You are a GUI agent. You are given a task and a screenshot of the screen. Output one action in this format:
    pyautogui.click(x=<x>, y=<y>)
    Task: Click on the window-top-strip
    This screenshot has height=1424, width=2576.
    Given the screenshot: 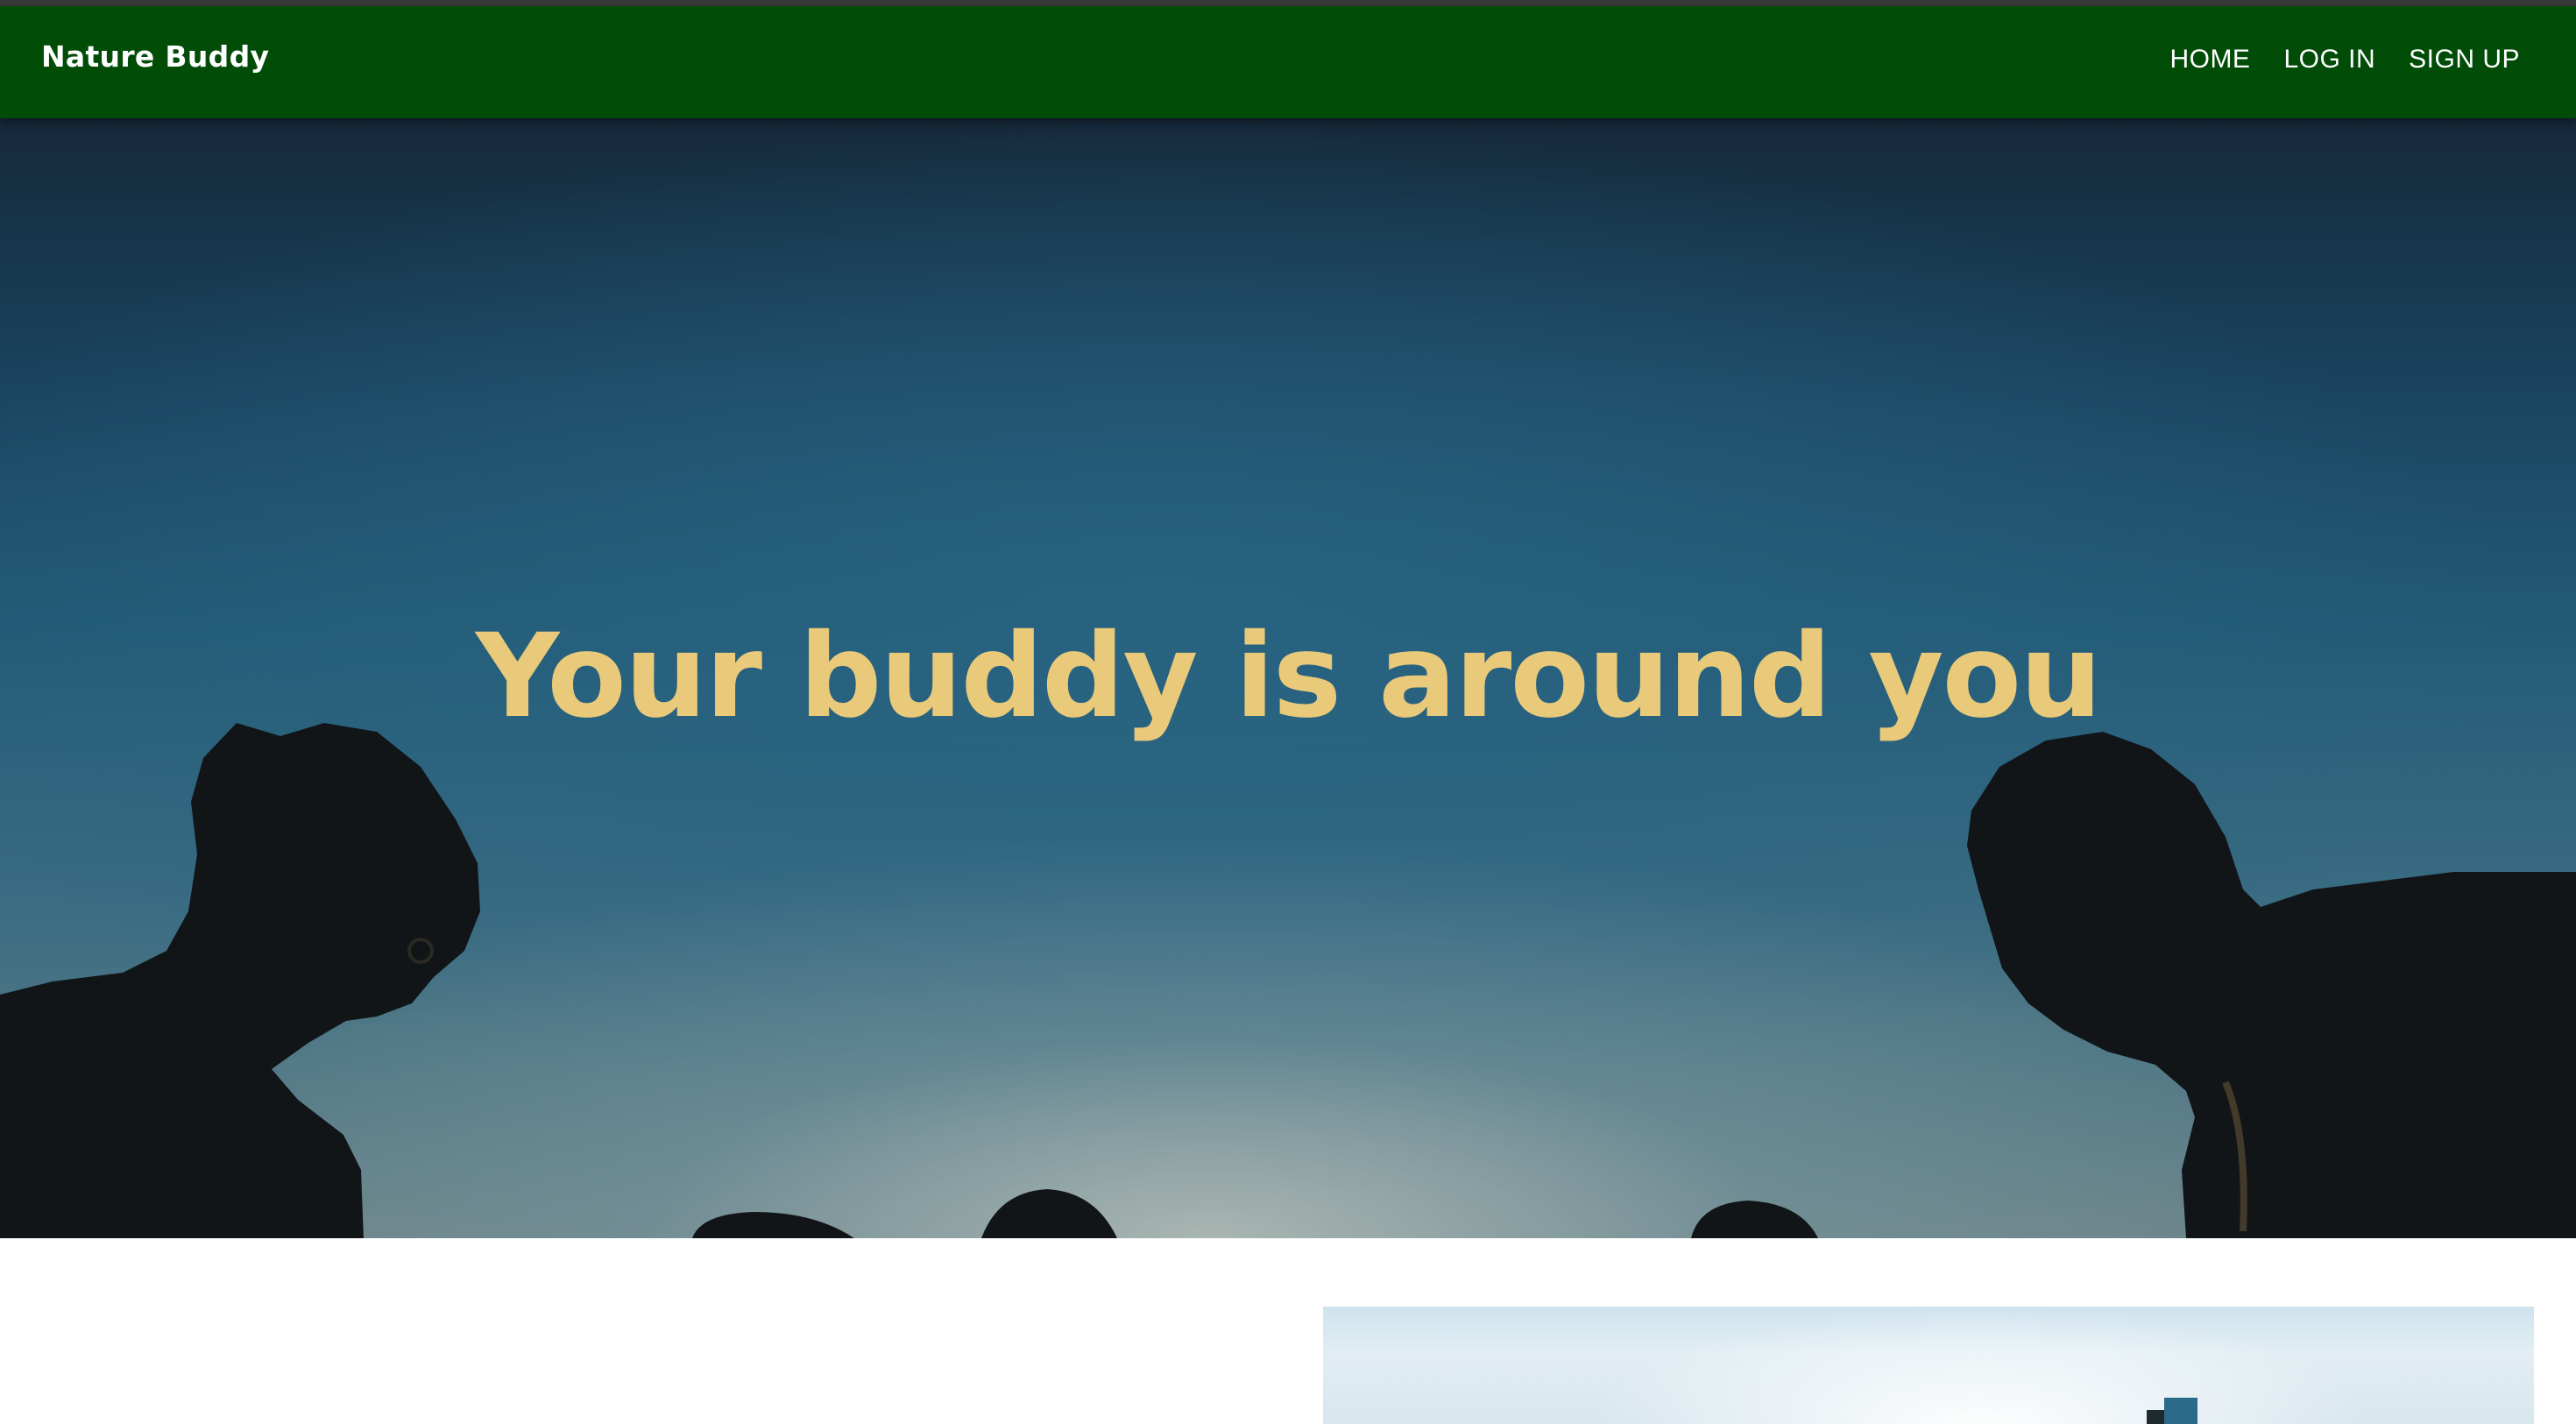 What is the action you would take?
    pyautogui.click(x=1288, y=3)
    